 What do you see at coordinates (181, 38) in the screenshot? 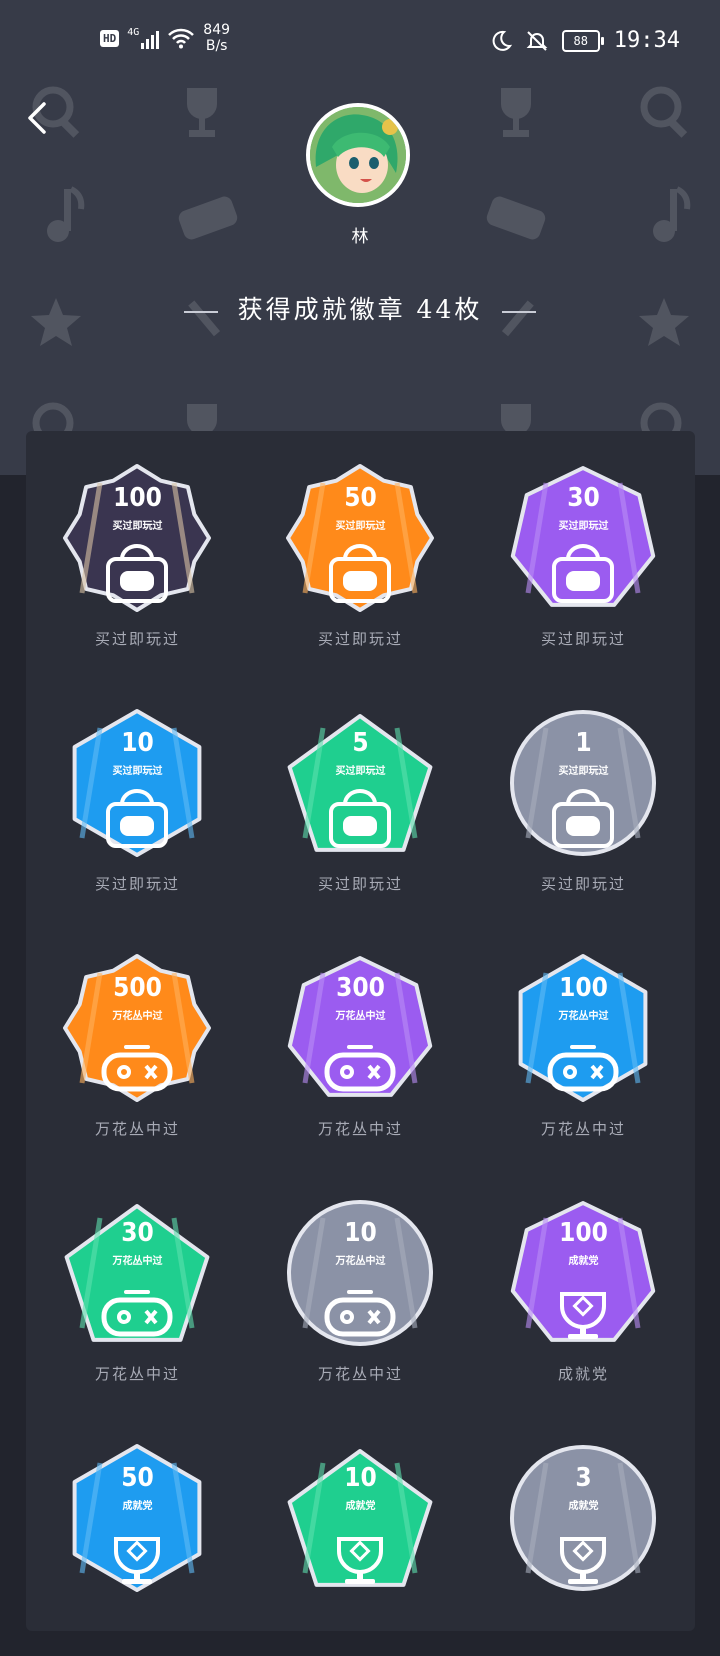
I see `wifi-icon` at bounding box center [181, 38].